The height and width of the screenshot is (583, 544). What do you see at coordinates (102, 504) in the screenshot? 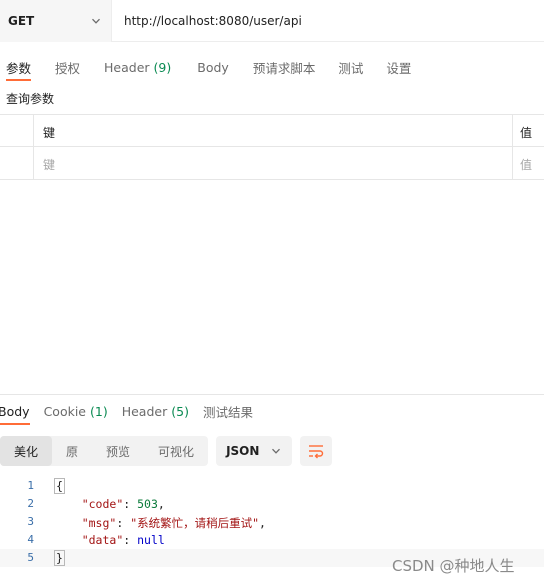
I see `json-key: "code"` at bounding box center [102, 504].